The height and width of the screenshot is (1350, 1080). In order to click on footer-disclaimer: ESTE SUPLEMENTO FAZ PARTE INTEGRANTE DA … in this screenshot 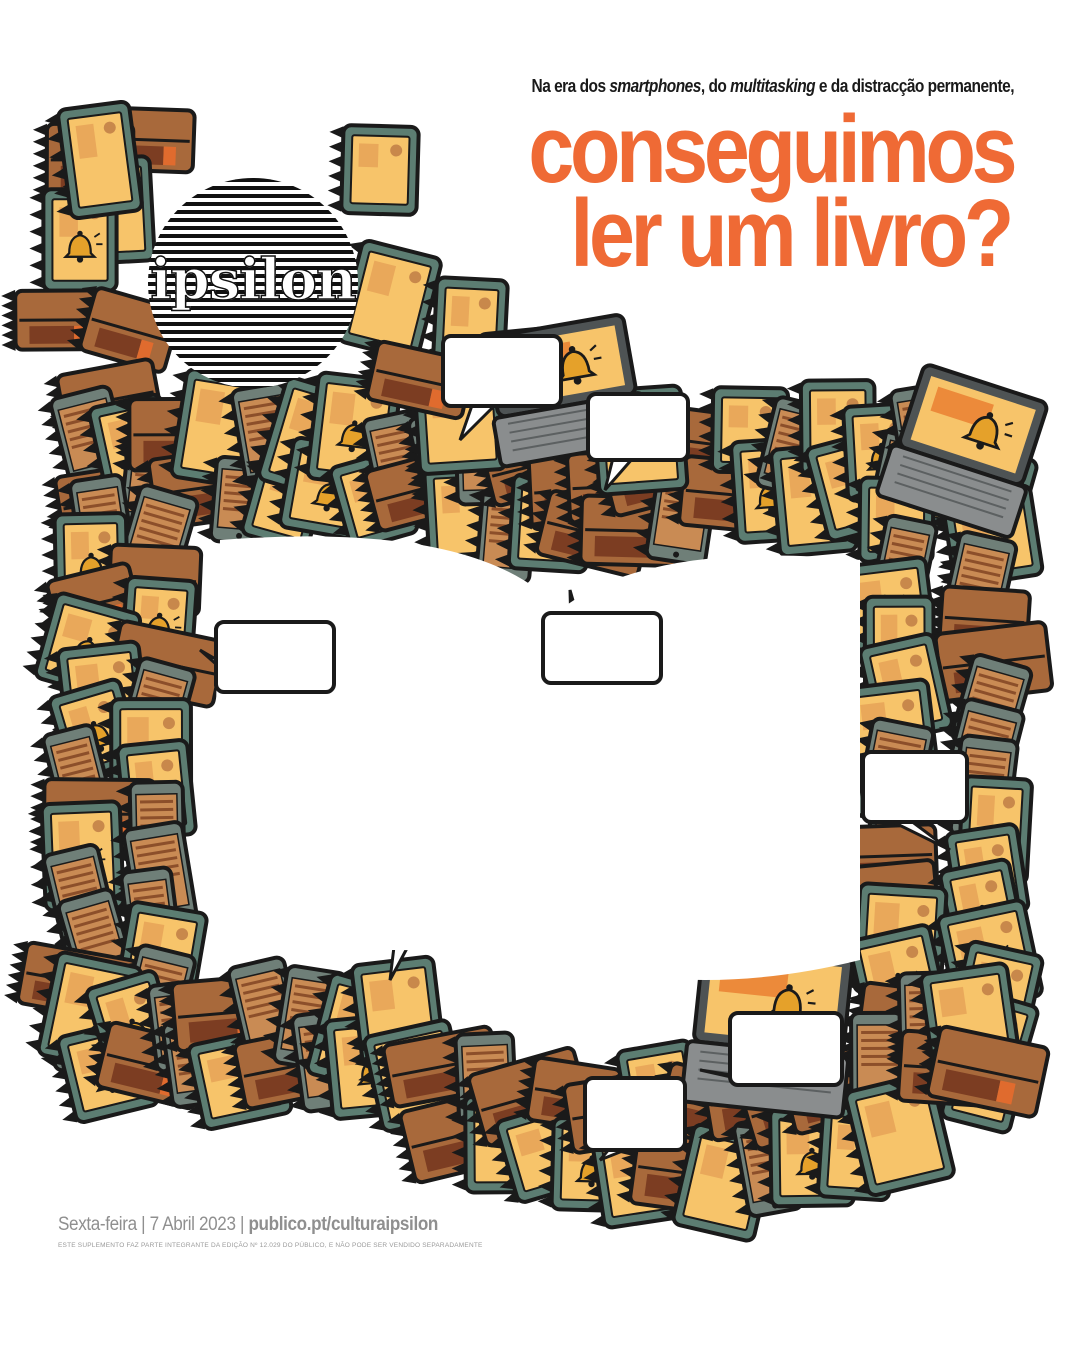, I will do `click(270, 1245)`.